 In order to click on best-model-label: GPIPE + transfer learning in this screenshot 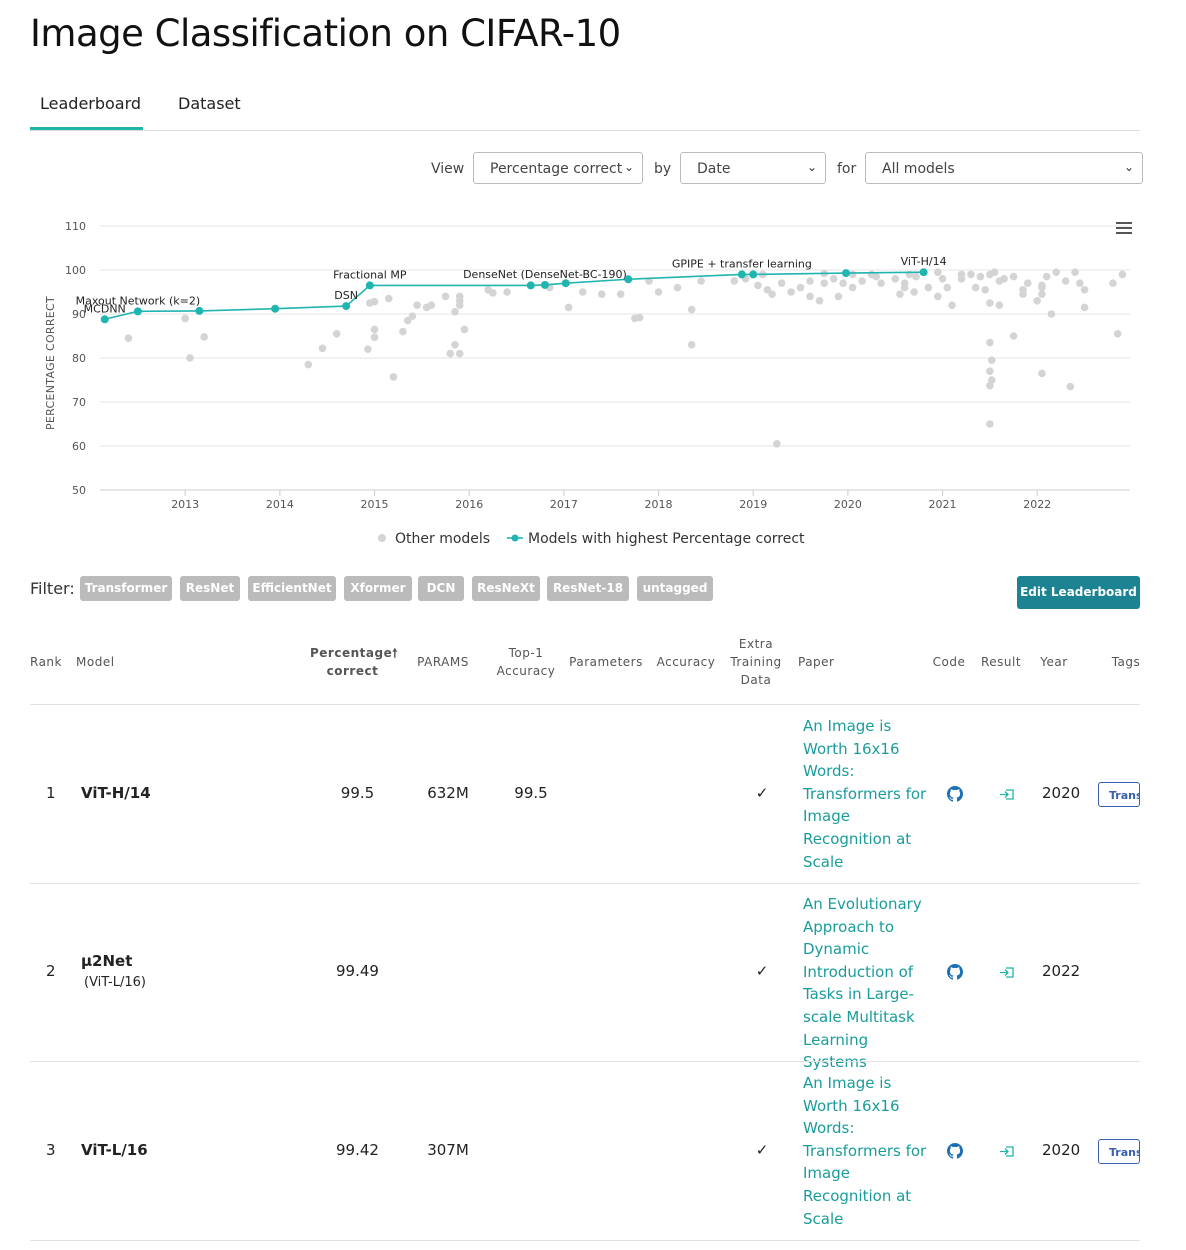, I will do `click(742, 263)`.